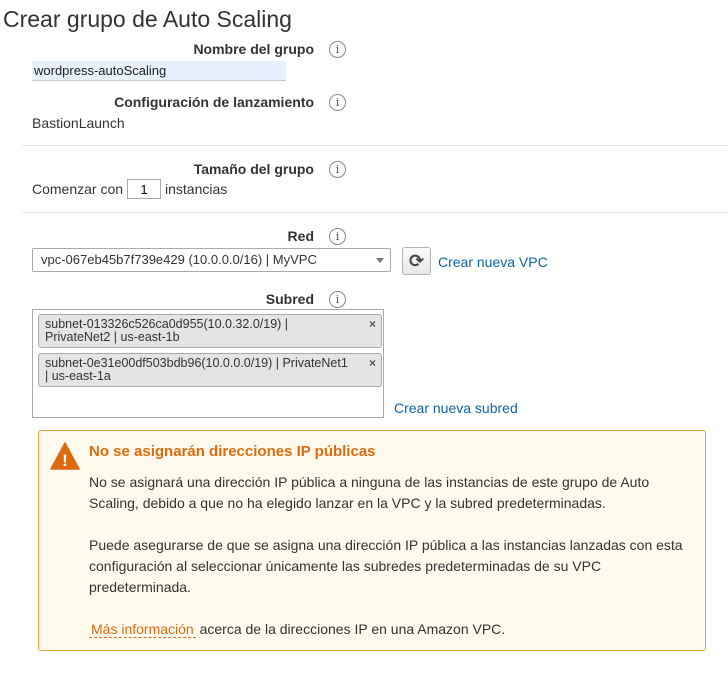  Describe the element at coordinates (65, 460) in the screenshot. I see `warning-glyph: !` at that location.